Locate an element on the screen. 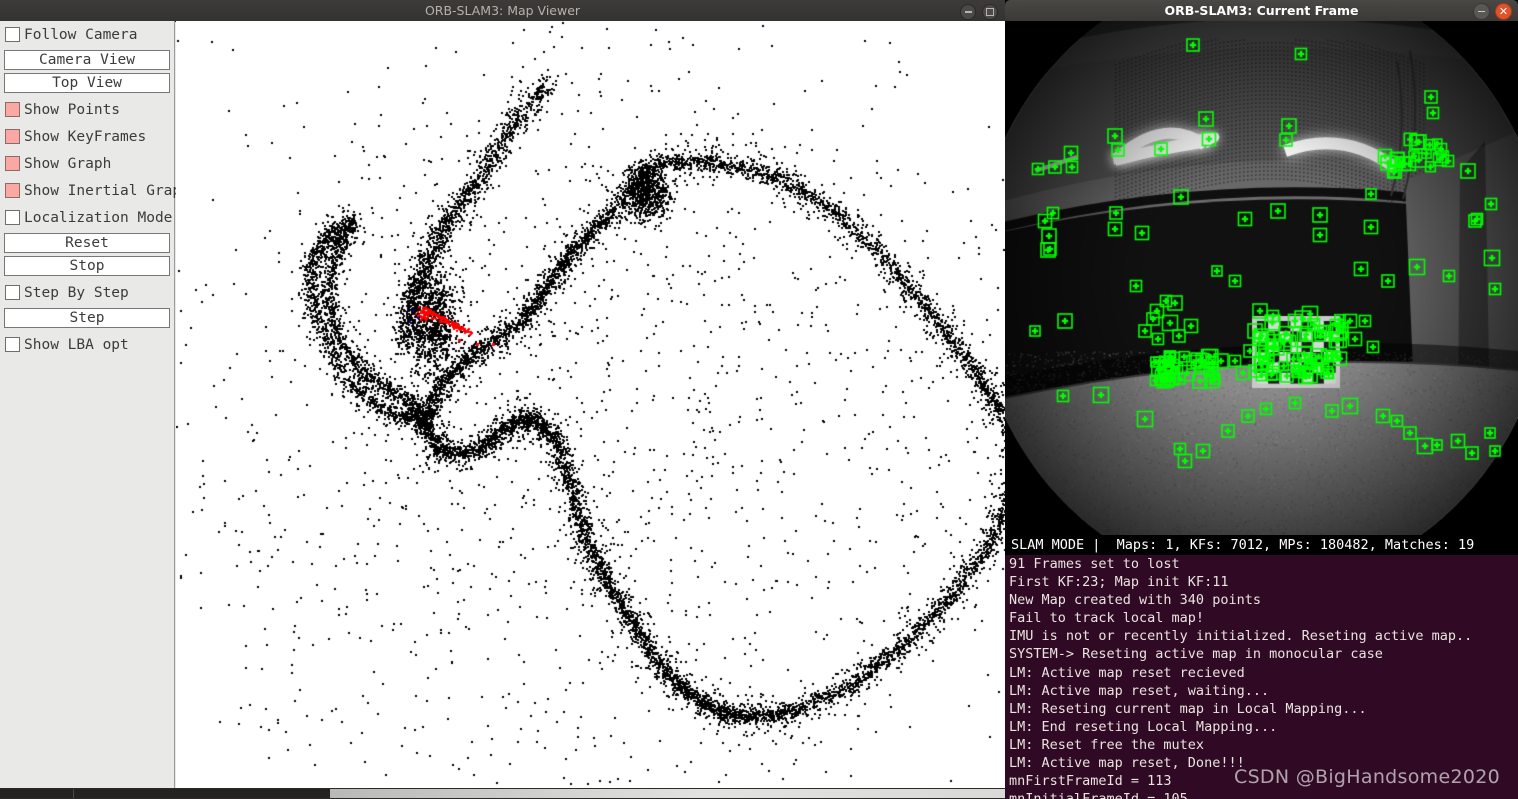  checkbox-follow-camera: Follow Camera is located at coordinates (87, 34).